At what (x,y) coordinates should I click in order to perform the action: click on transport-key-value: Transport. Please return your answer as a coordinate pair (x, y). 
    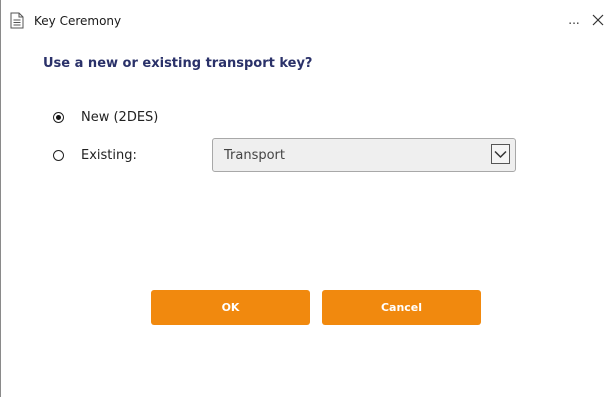
    Looking at the image, I should click on (255, 155).